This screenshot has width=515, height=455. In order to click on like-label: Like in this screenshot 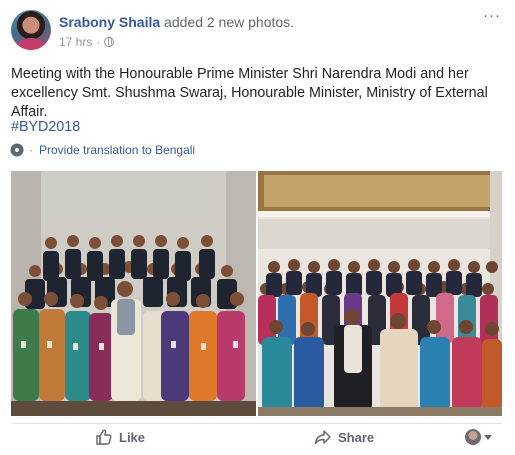, I will do `click(132, 437)`.